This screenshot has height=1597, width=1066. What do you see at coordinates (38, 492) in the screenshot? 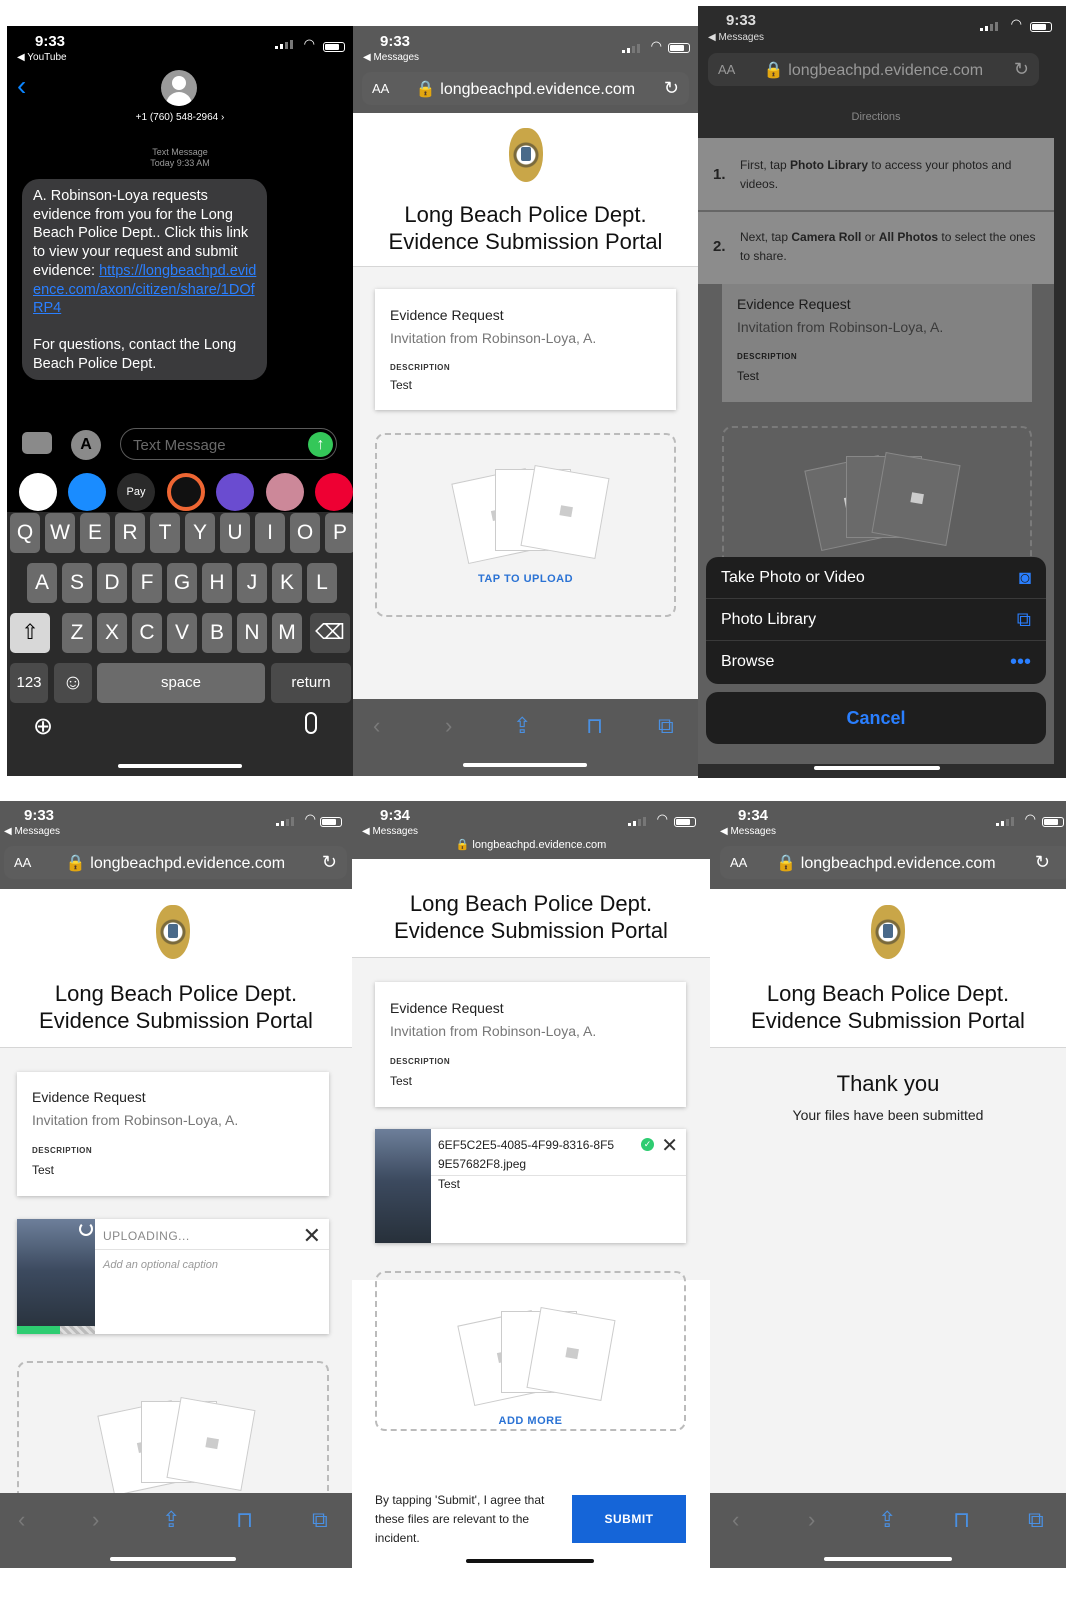
I see `photos-app-icon` at bounding box center [38, 492].